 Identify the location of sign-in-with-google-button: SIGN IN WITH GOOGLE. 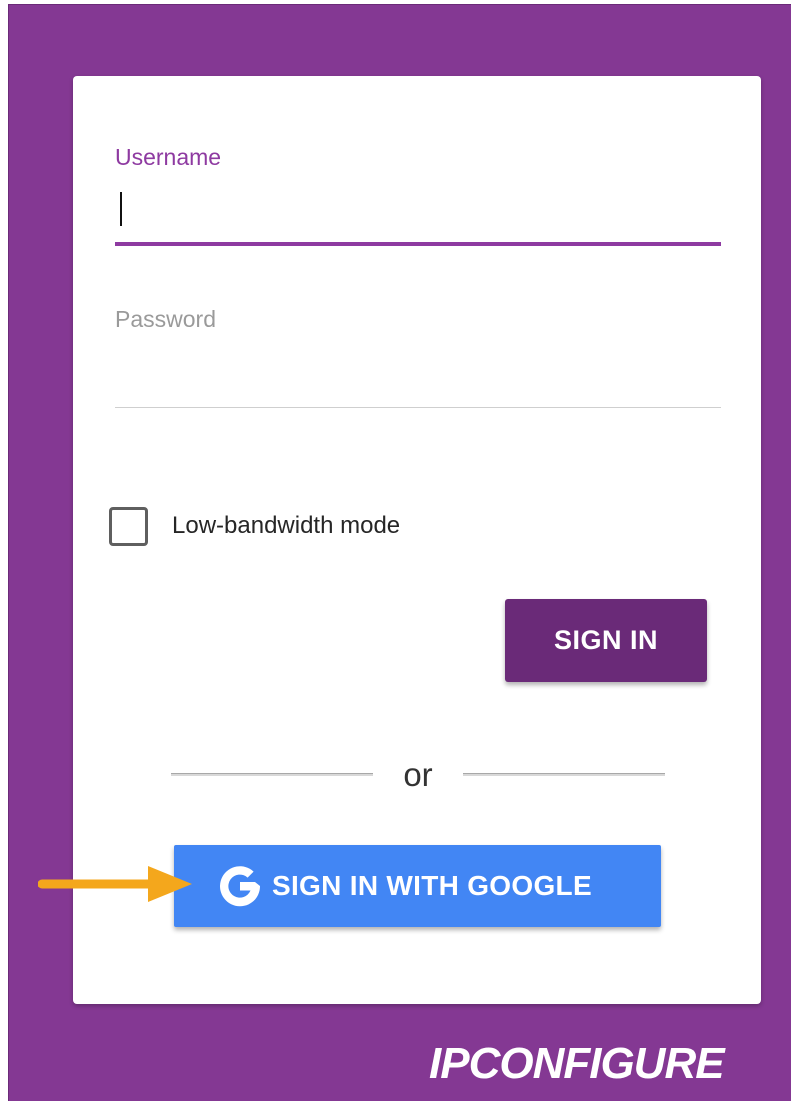
(417, 886).